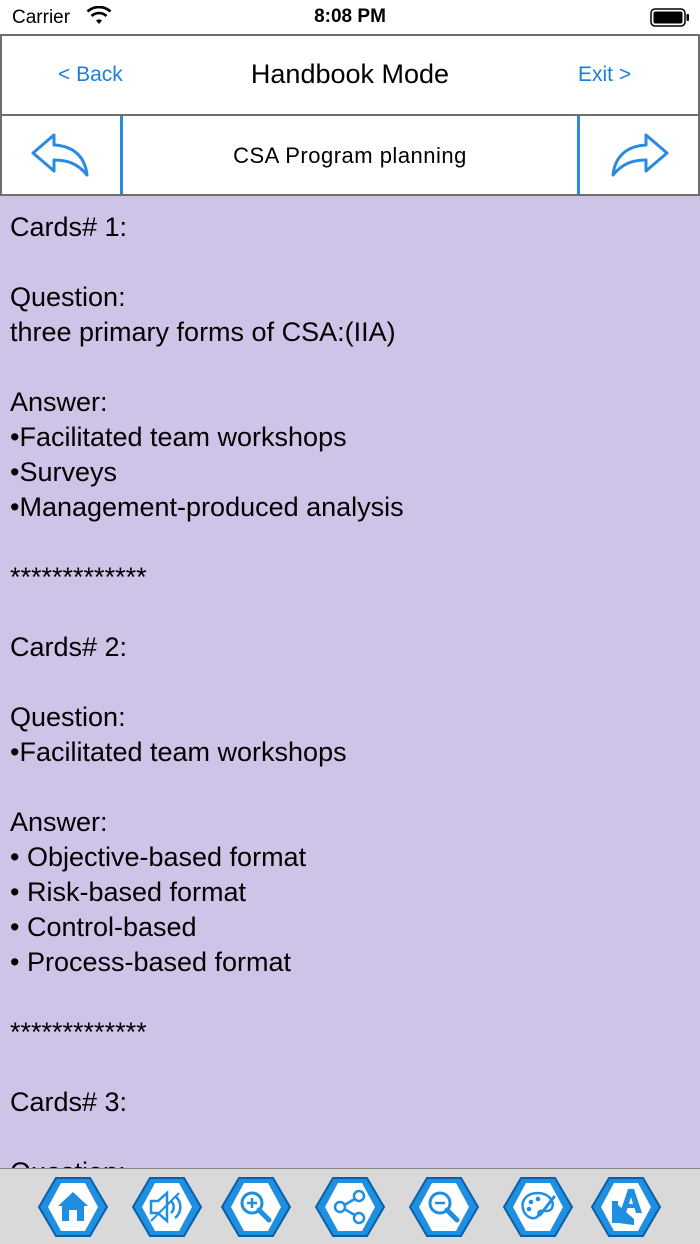 Image resolution: width=700 pixels, height=1244 pixels. Describe the element at coordinates (128, 892) in the screenshot. I see `content-line: • Risk-based format` at that location.